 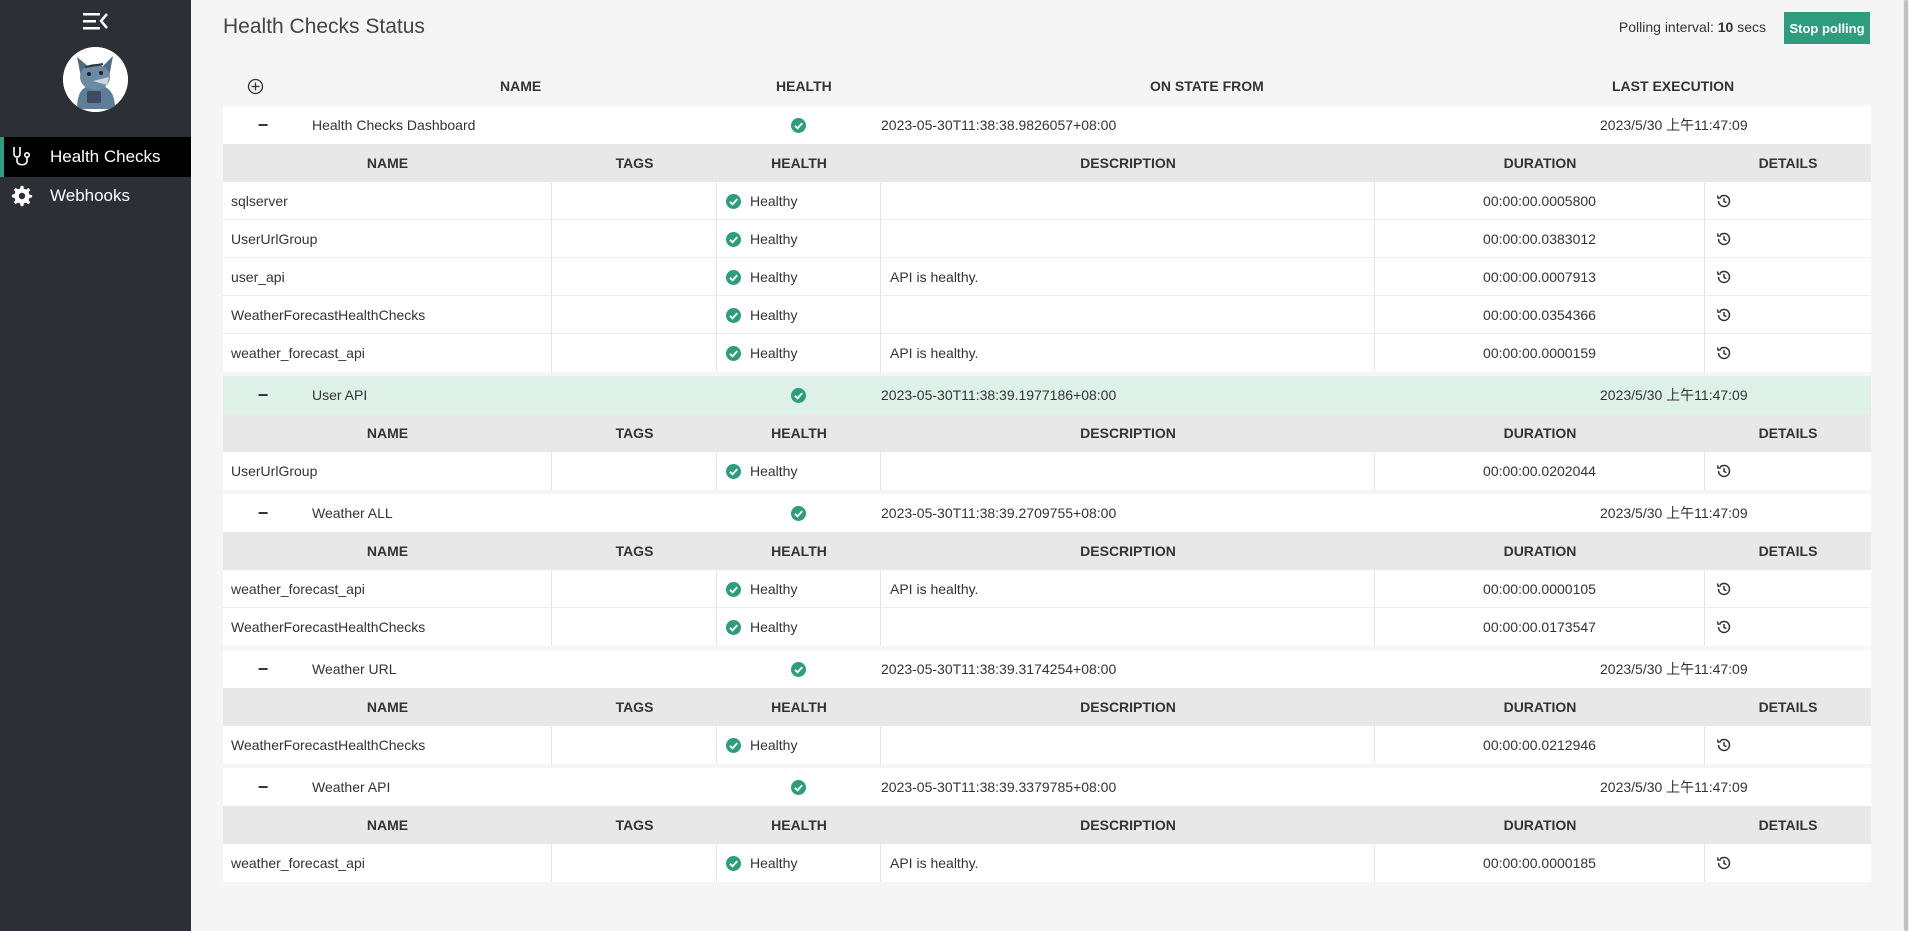 What do you see at coordinates (1047, 86) in the screenshot?
I see `table-header: NAME HEALTH ON STATE FROM LAST EXECUTION` at bounding box center [1047, 86].